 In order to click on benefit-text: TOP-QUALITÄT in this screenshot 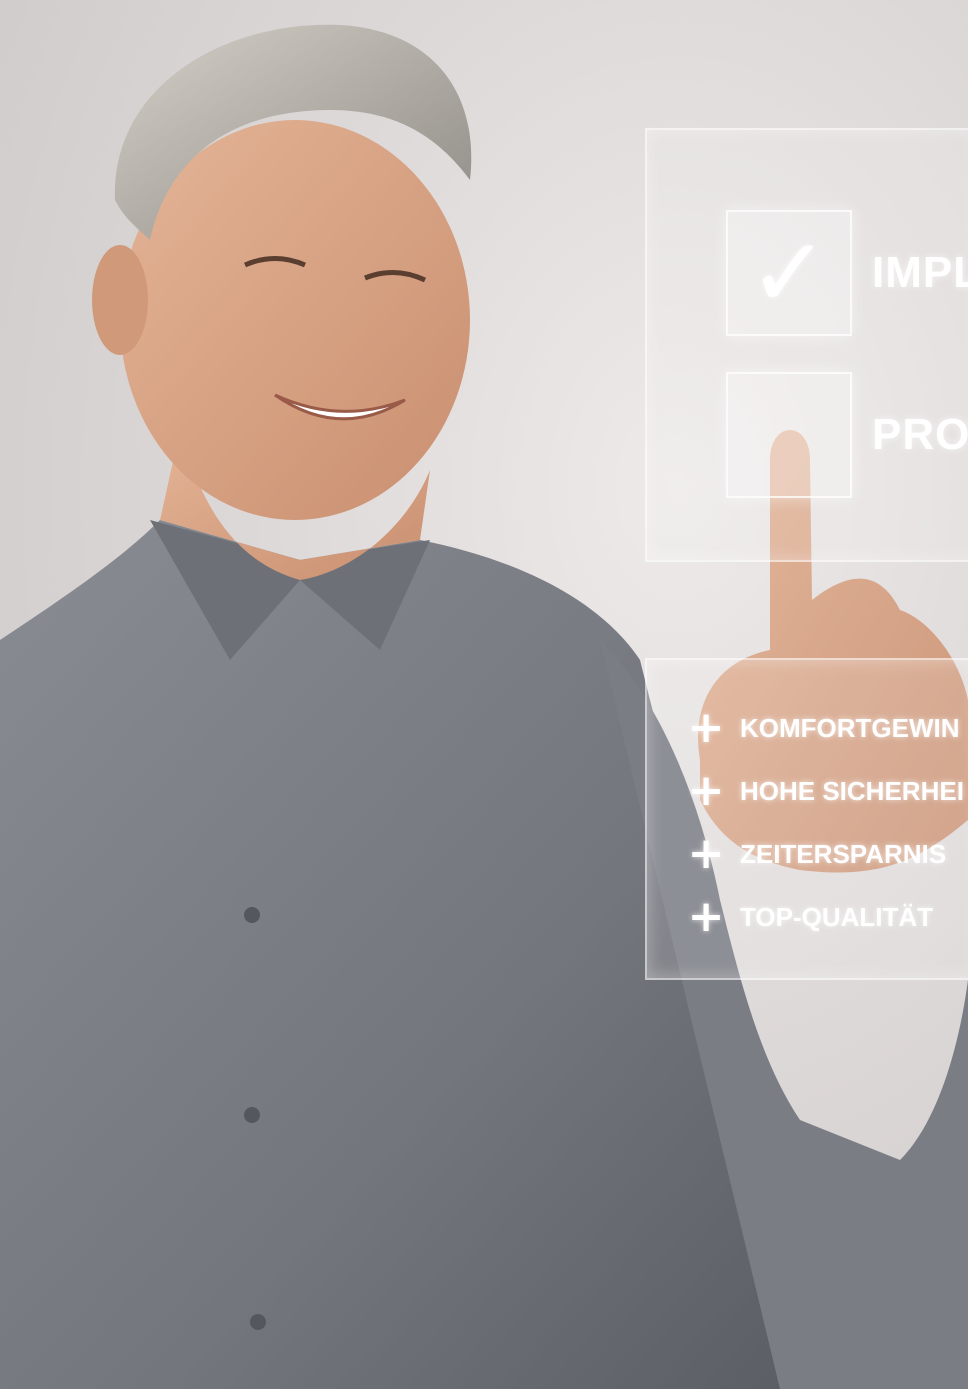, I will do `click(837, 916)`.